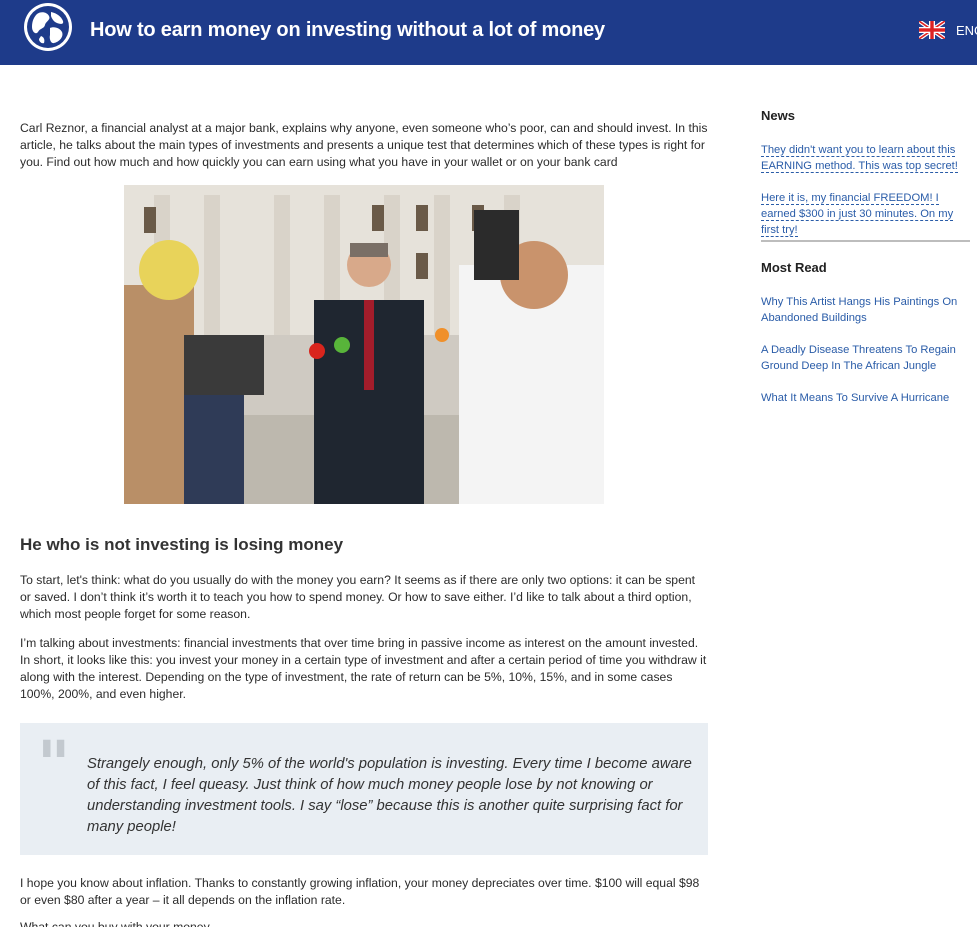 Image resolution: width=977 pixels, height=927 pixels. Describe the element at coordinates (948, 30) in the screenshot. I see `language-selector: ENG` at that location.